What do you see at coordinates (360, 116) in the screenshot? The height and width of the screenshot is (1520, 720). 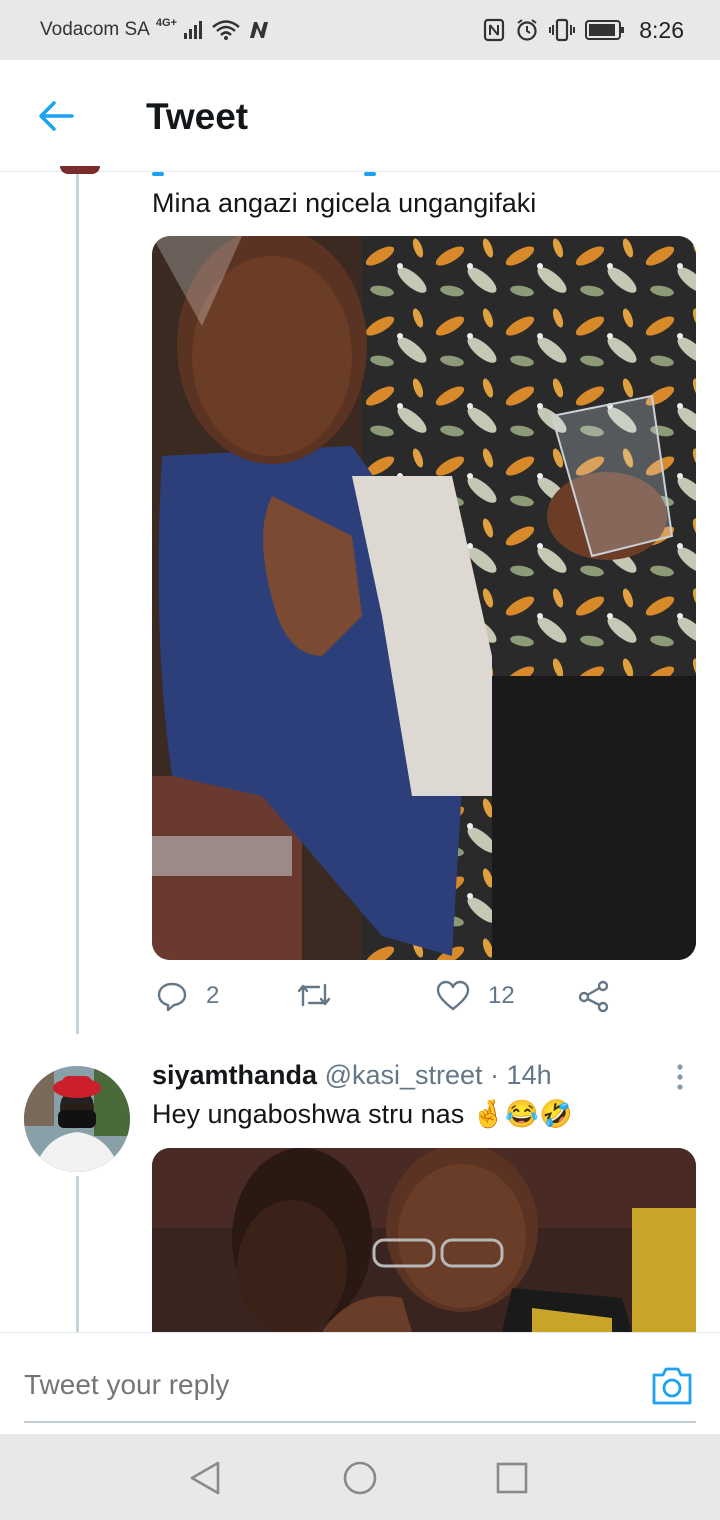 I see `app-bar: Tweet` at bounding box center [360, 116].